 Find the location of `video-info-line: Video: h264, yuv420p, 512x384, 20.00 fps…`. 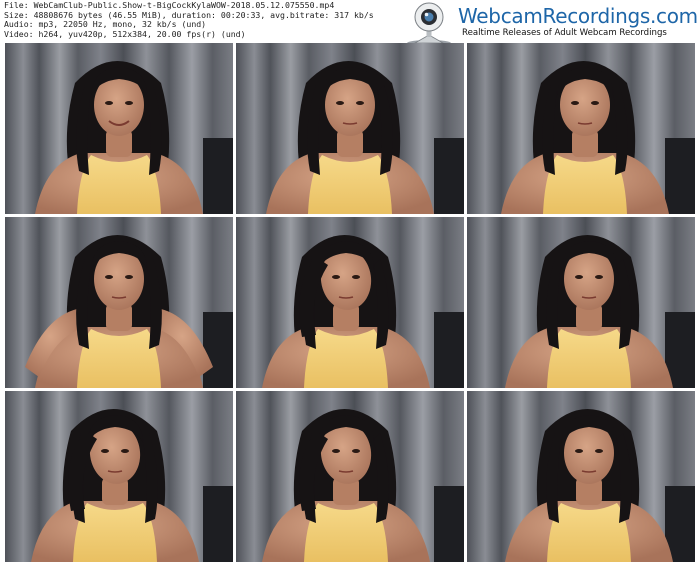

video-info-line: Video: h264, yuv420p, 512x384, 20.00 fps… is located at coordinates (125, 33).